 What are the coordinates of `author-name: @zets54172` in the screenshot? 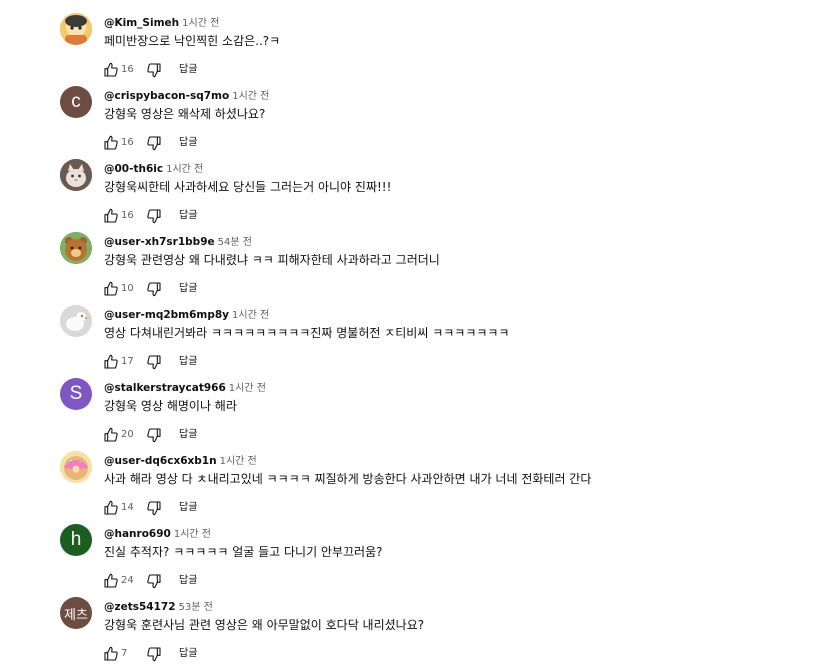 It's located at (140, 607).